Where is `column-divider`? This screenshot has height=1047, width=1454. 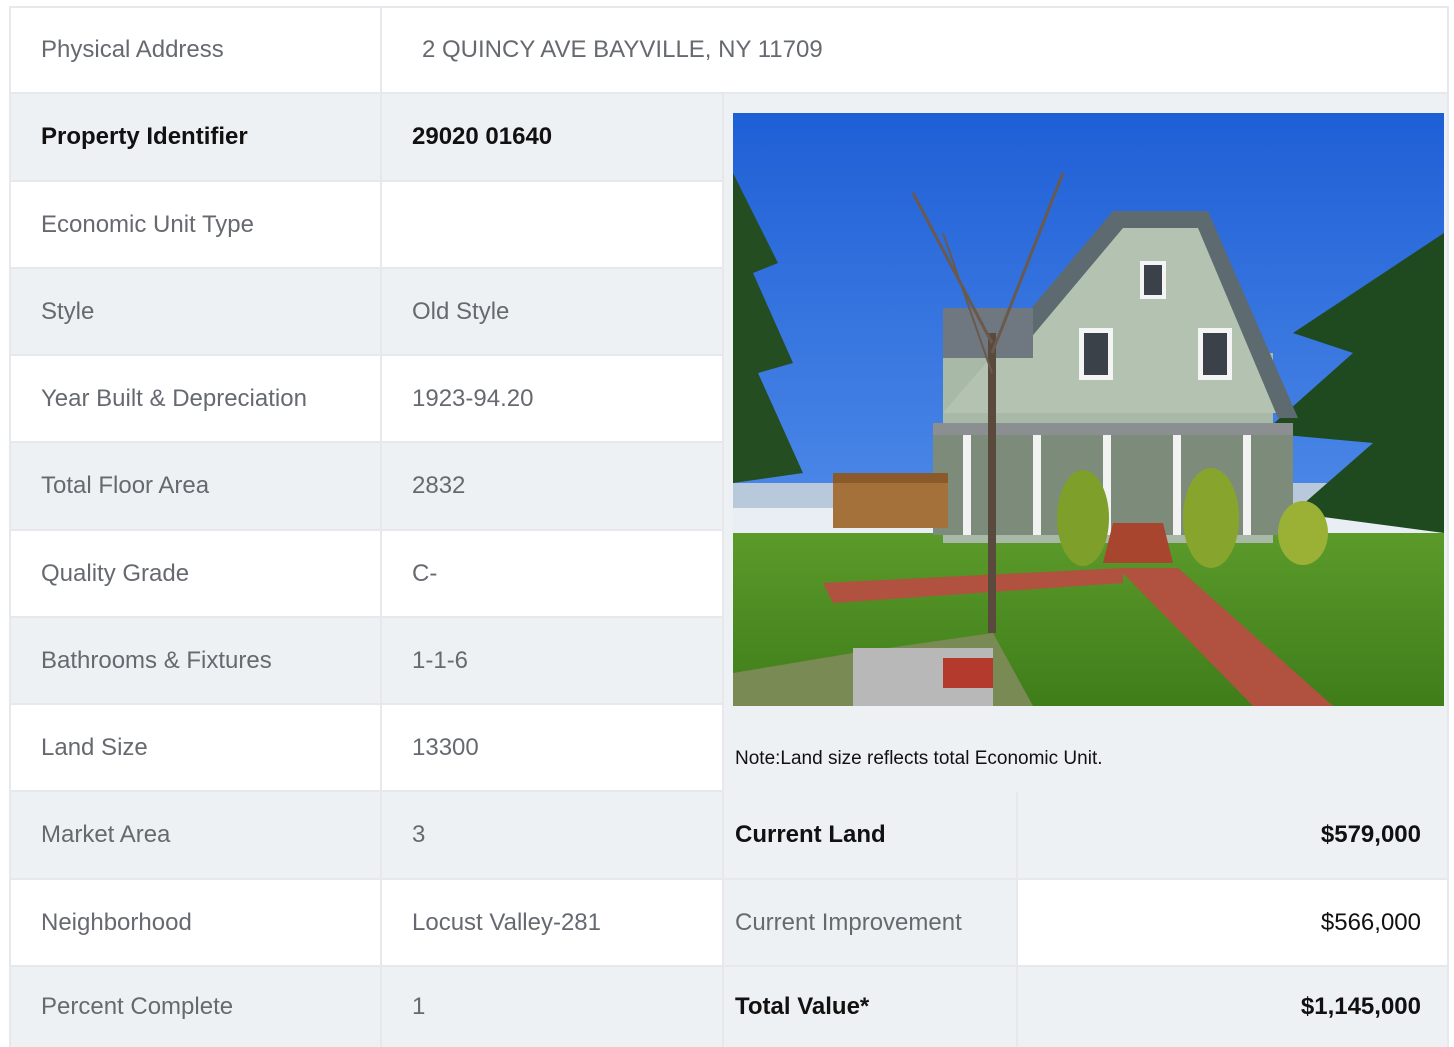 column-divider is located at coordinates (381, 527).